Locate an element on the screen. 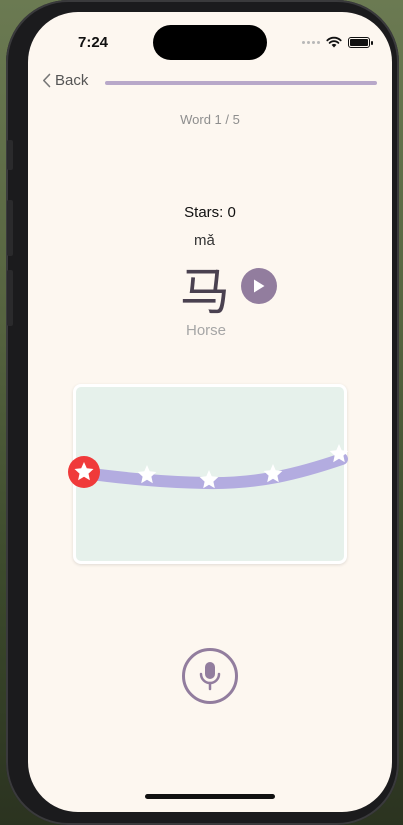 The image size is (403, 825). mute-switch is located at coordinates (10, 155).